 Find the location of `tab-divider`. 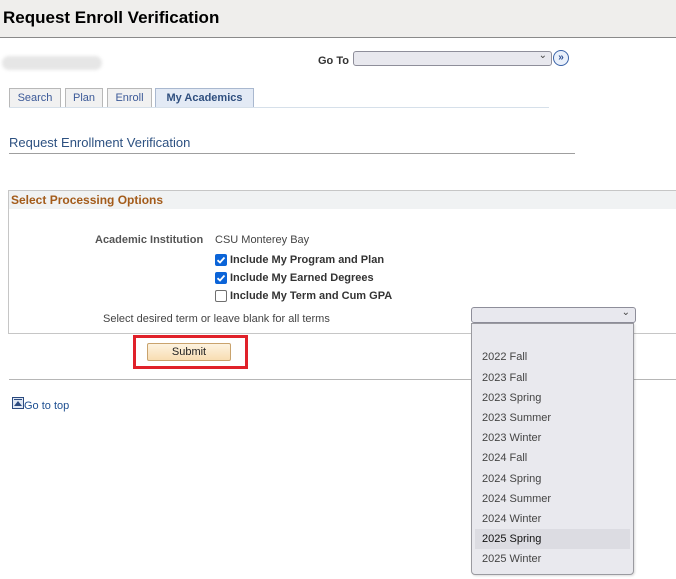

tab-divider is located at coordinates (279, 107).